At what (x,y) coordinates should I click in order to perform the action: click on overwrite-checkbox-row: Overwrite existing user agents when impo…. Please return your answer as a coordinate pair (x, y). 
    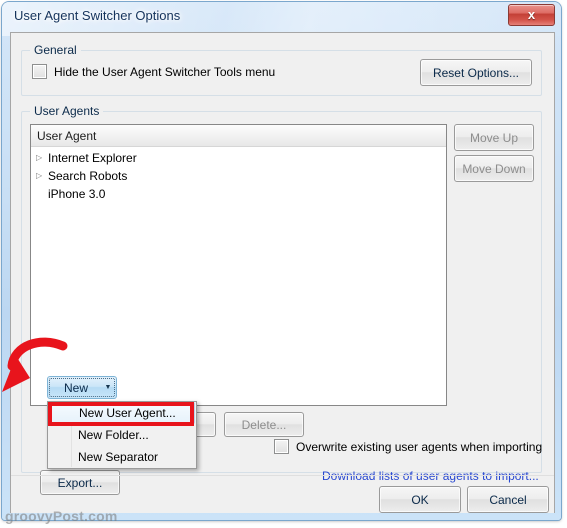
    Looking at the image, I should click on (408, 446).